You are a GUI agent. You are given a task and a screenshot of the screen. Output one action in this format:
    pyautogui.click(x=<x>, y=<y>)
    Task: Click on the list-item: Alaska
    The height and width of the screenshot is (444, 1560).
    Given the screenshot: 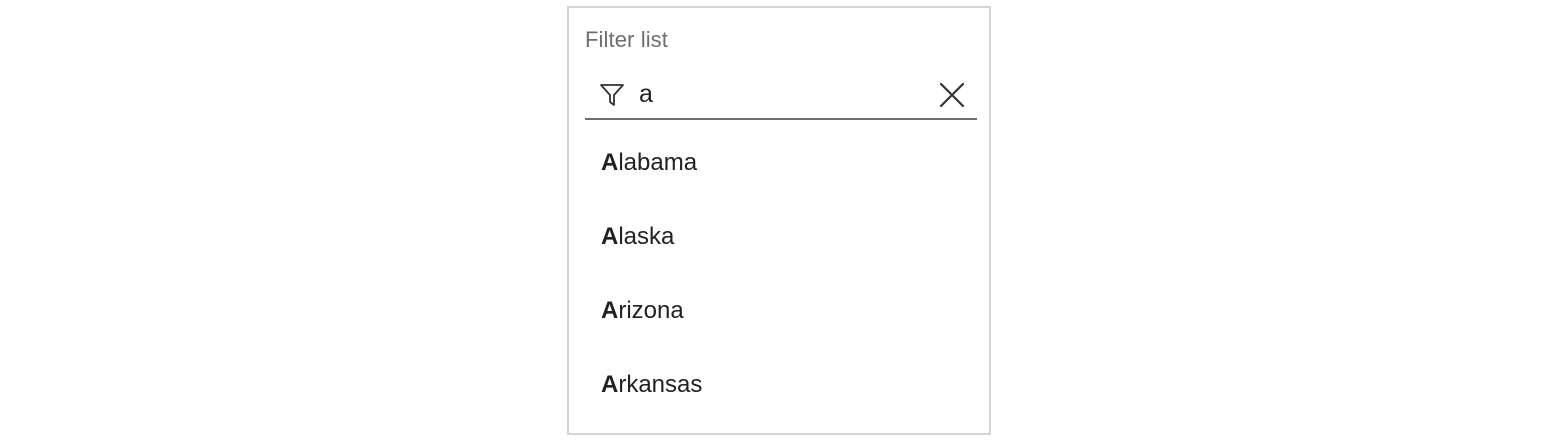 What is the action you would take?
    pyautogui.click(x=779, y=237)
    